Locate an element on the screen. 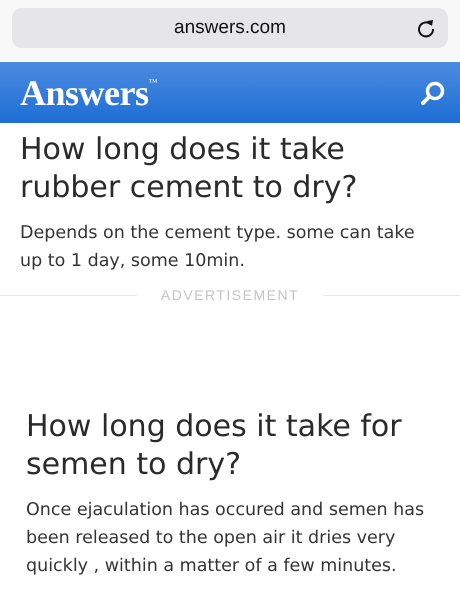  url-text: answers.com is located at coordinates (230, 28).